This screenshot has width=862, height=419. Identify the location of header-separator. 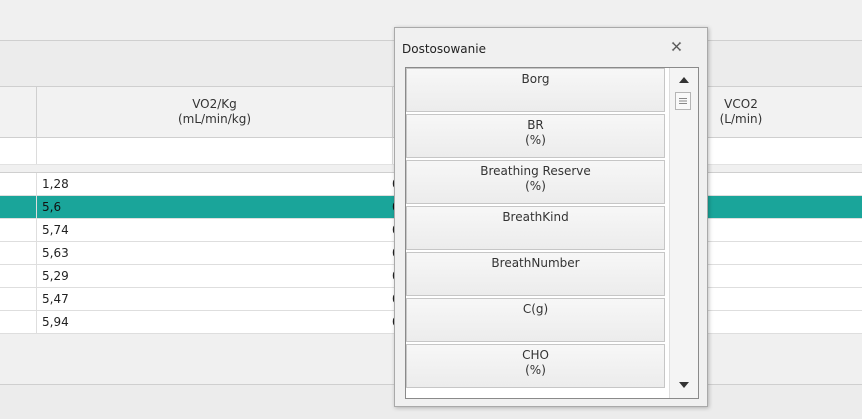
(392, 112).